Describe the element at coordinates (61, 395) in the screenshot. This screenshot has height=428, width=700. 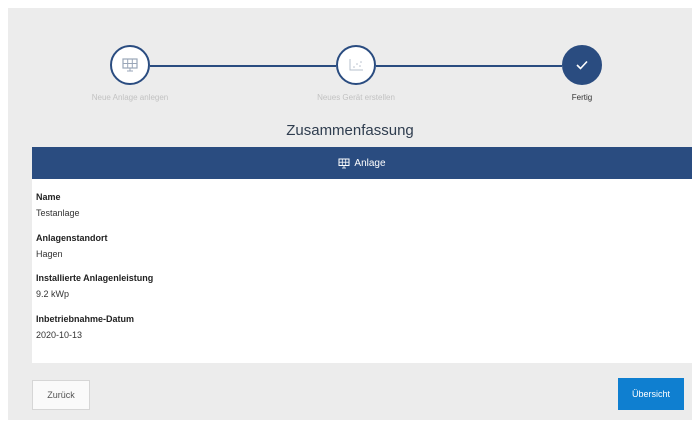
I see `back-button: Zurück` at that location.